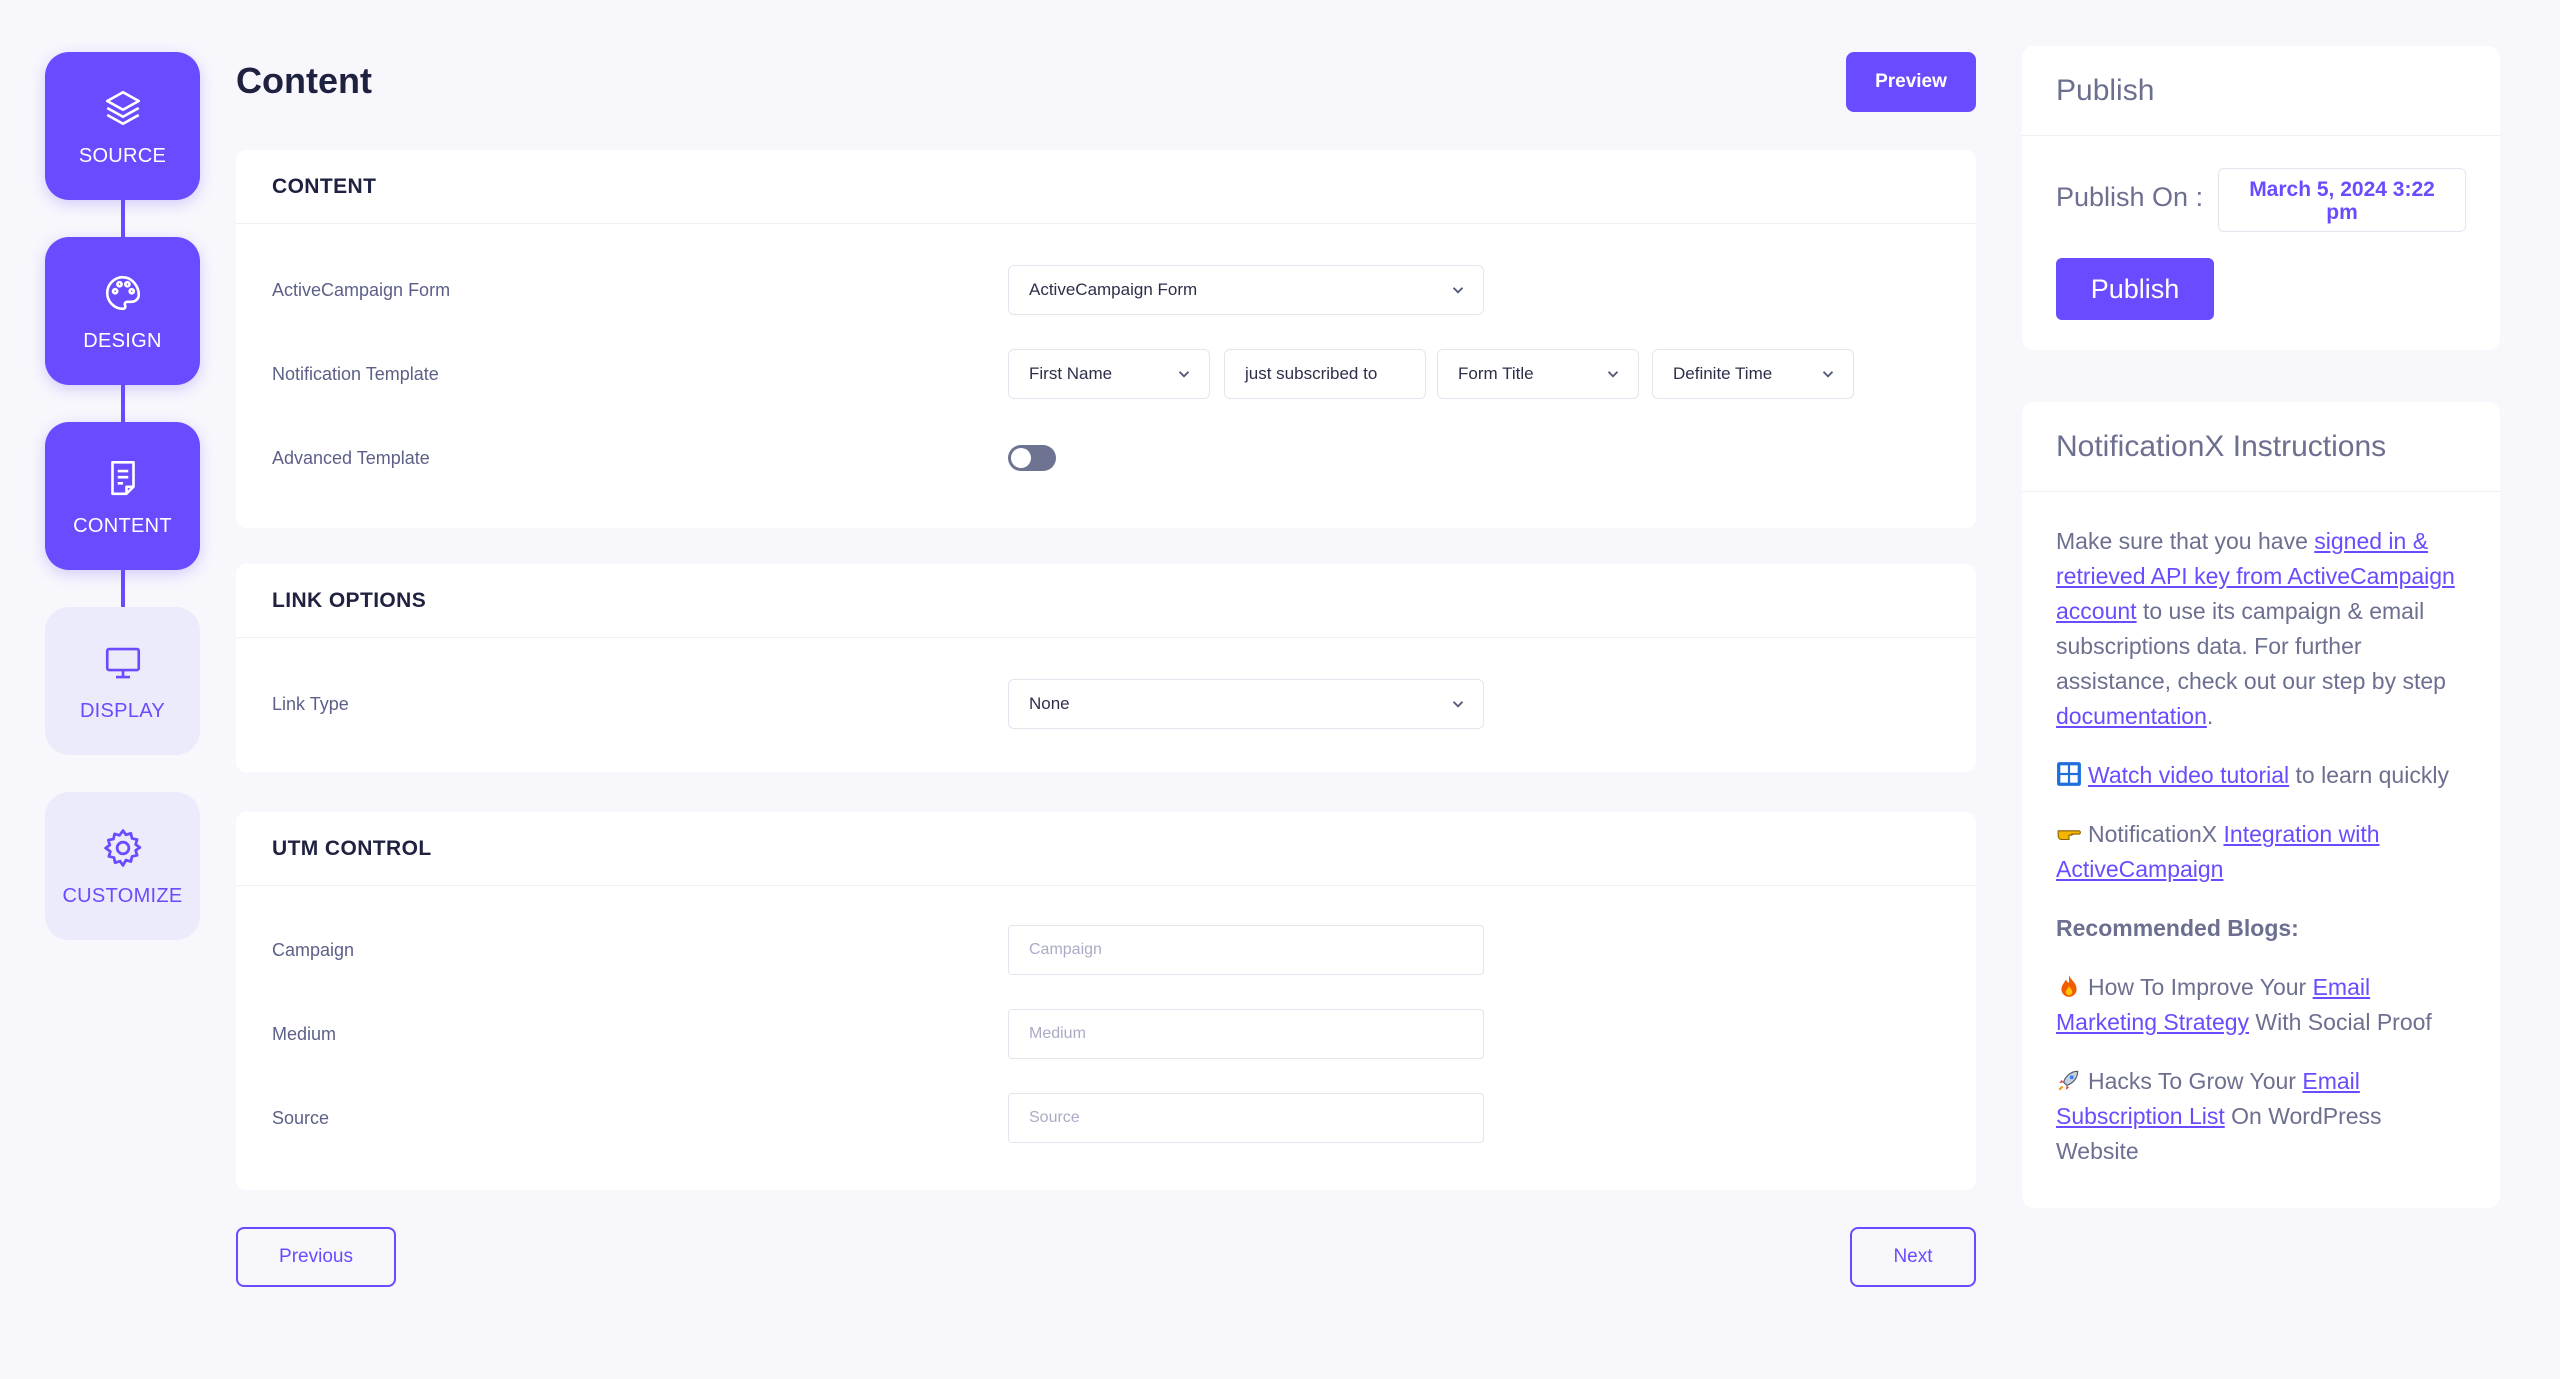  What do you see at coordinates (122, 895) in the screenshot?
I see `step-label: CUSTOMIZE` at bounding box center [122, 895].